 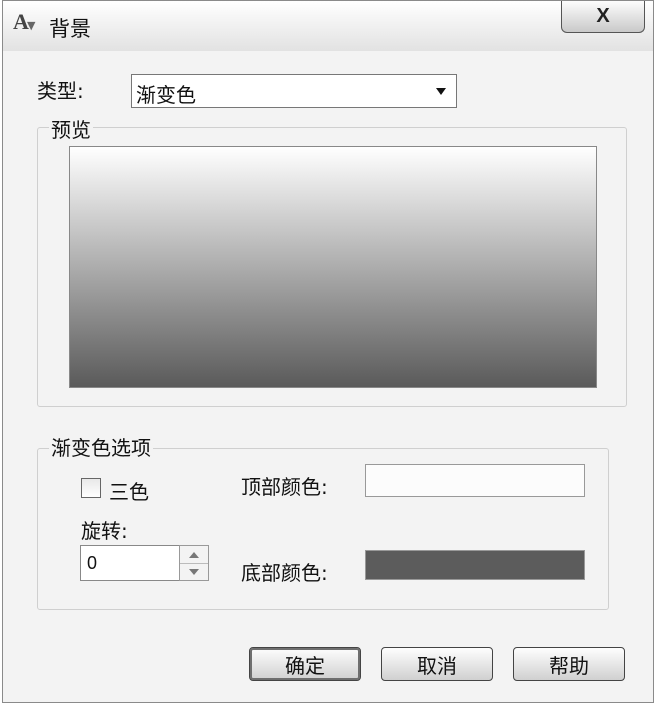 What do you see at coordinates (129, 492) in the screenshot?
I see `three-color-label: 三色` at bounding box center [129, 492].